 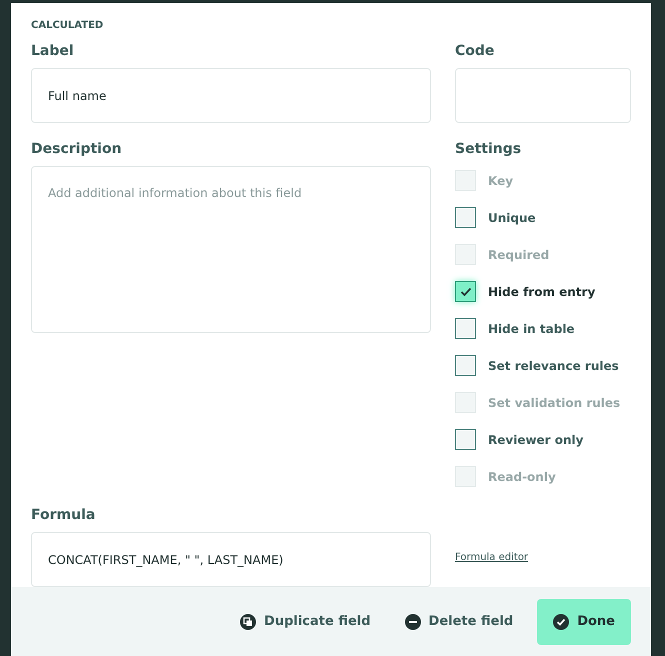 What do you see at coordinates (553, 366) in the screenshot?
I see `checkbox-label: Set relevance rules` at bounding box center [553, 366].